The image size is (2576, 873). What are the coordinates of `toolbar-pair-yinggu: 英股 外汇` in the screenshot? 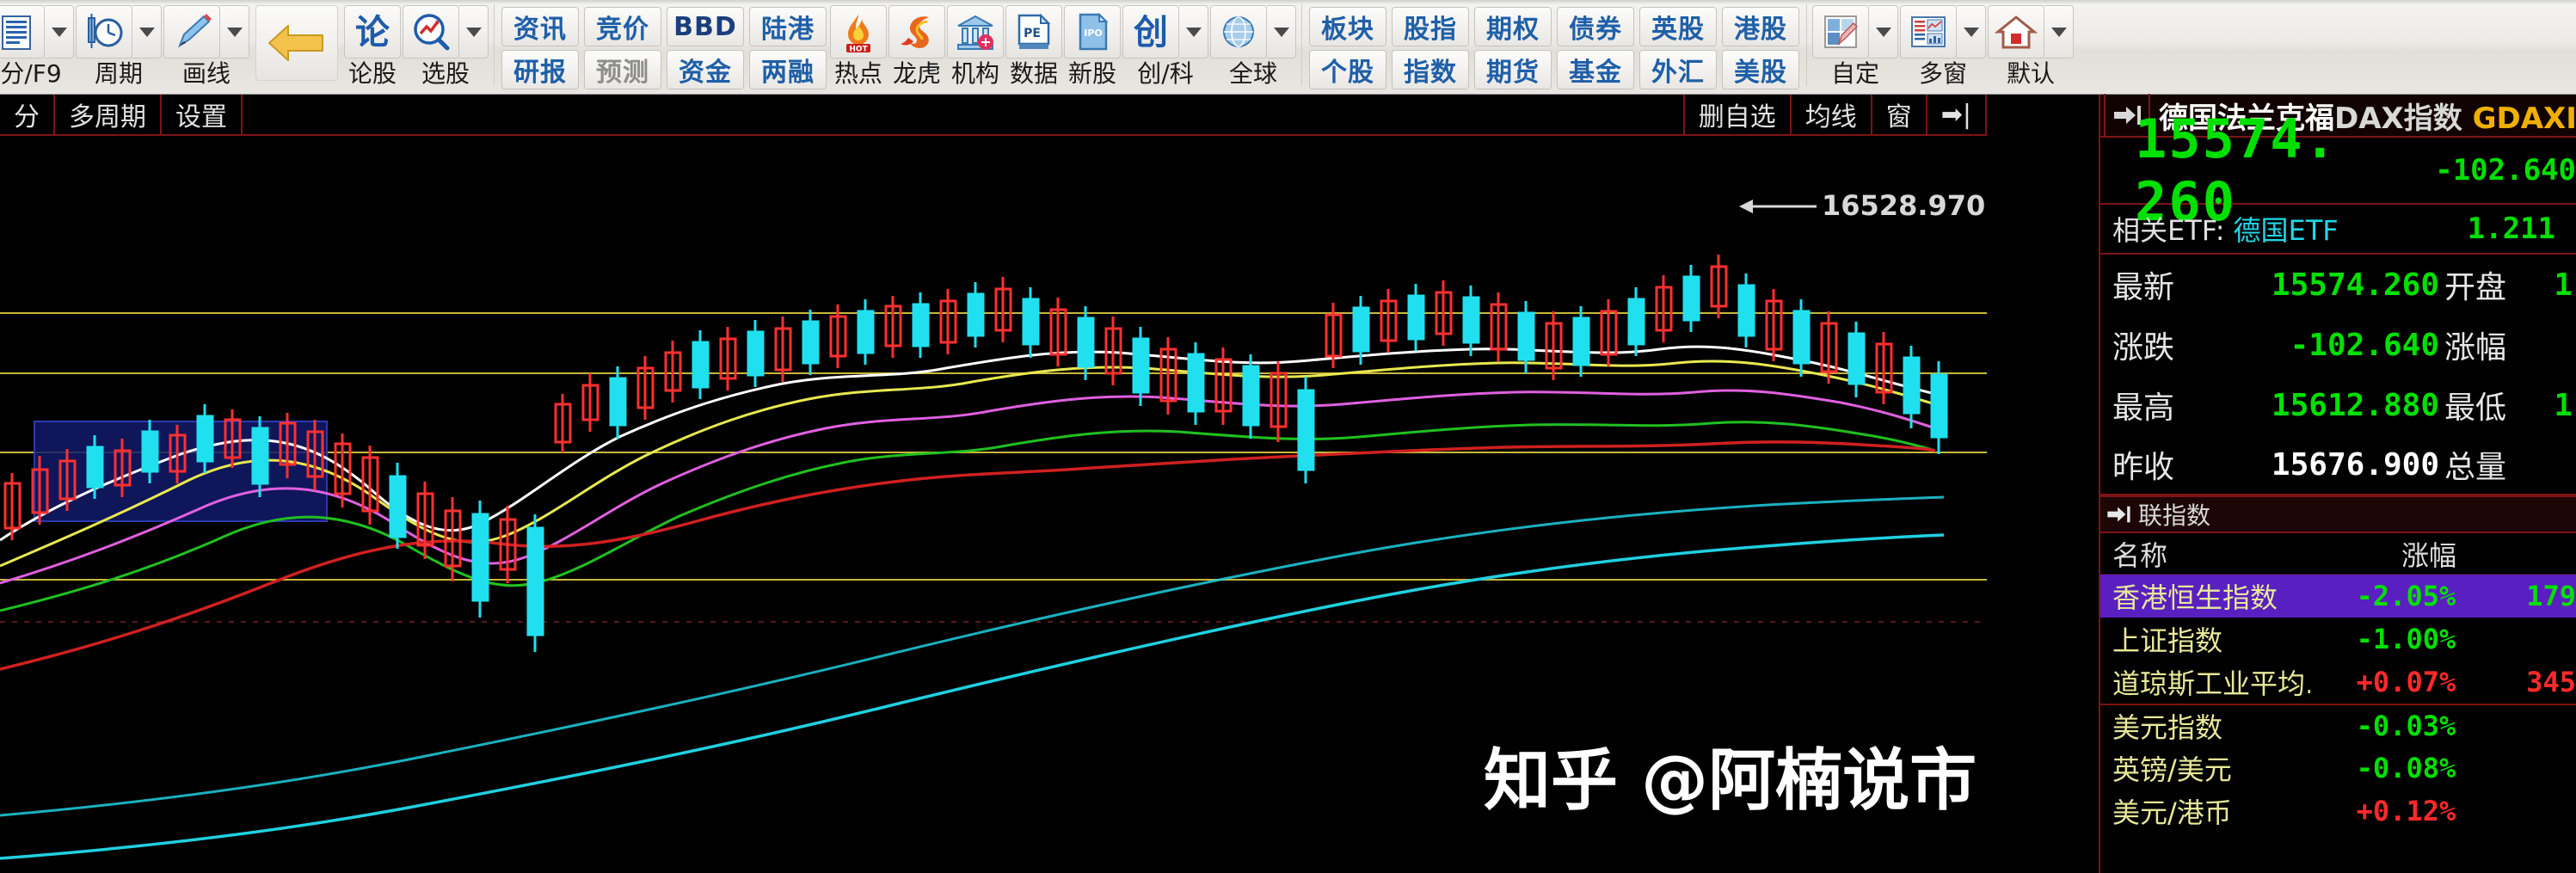 It's located at (1678, 47).